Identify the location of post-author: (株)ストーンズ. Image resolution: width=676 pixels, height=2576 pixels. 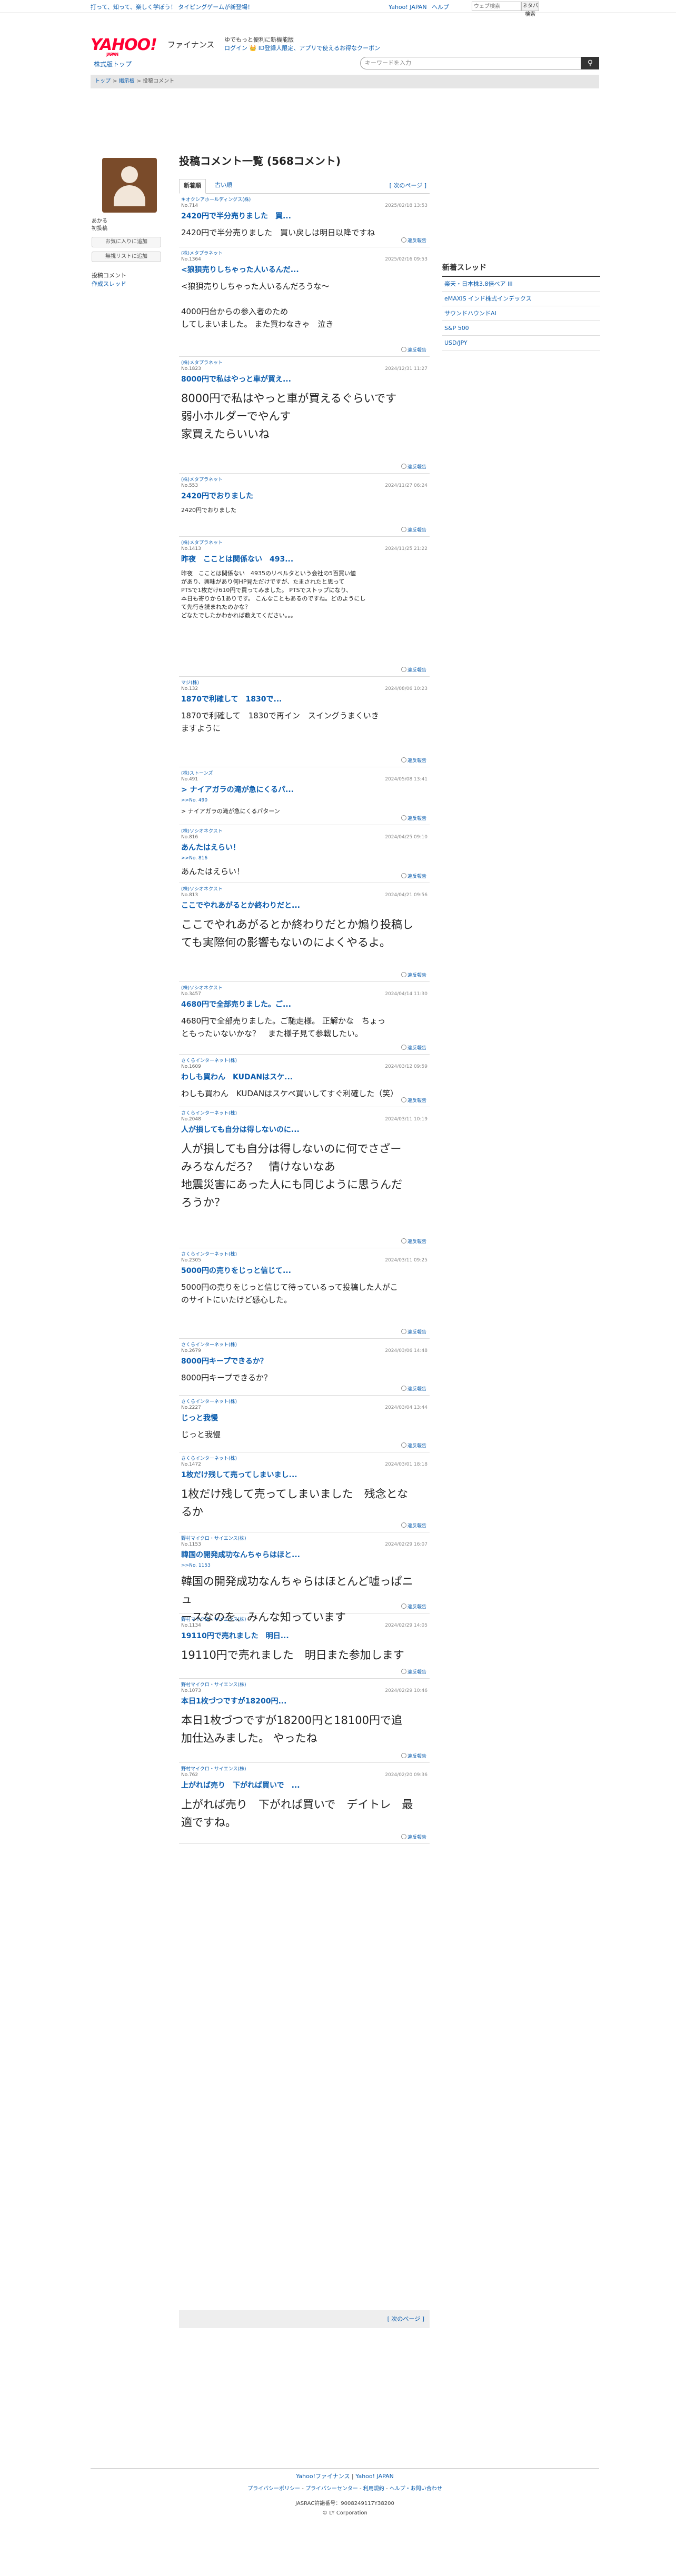
(197, 772).